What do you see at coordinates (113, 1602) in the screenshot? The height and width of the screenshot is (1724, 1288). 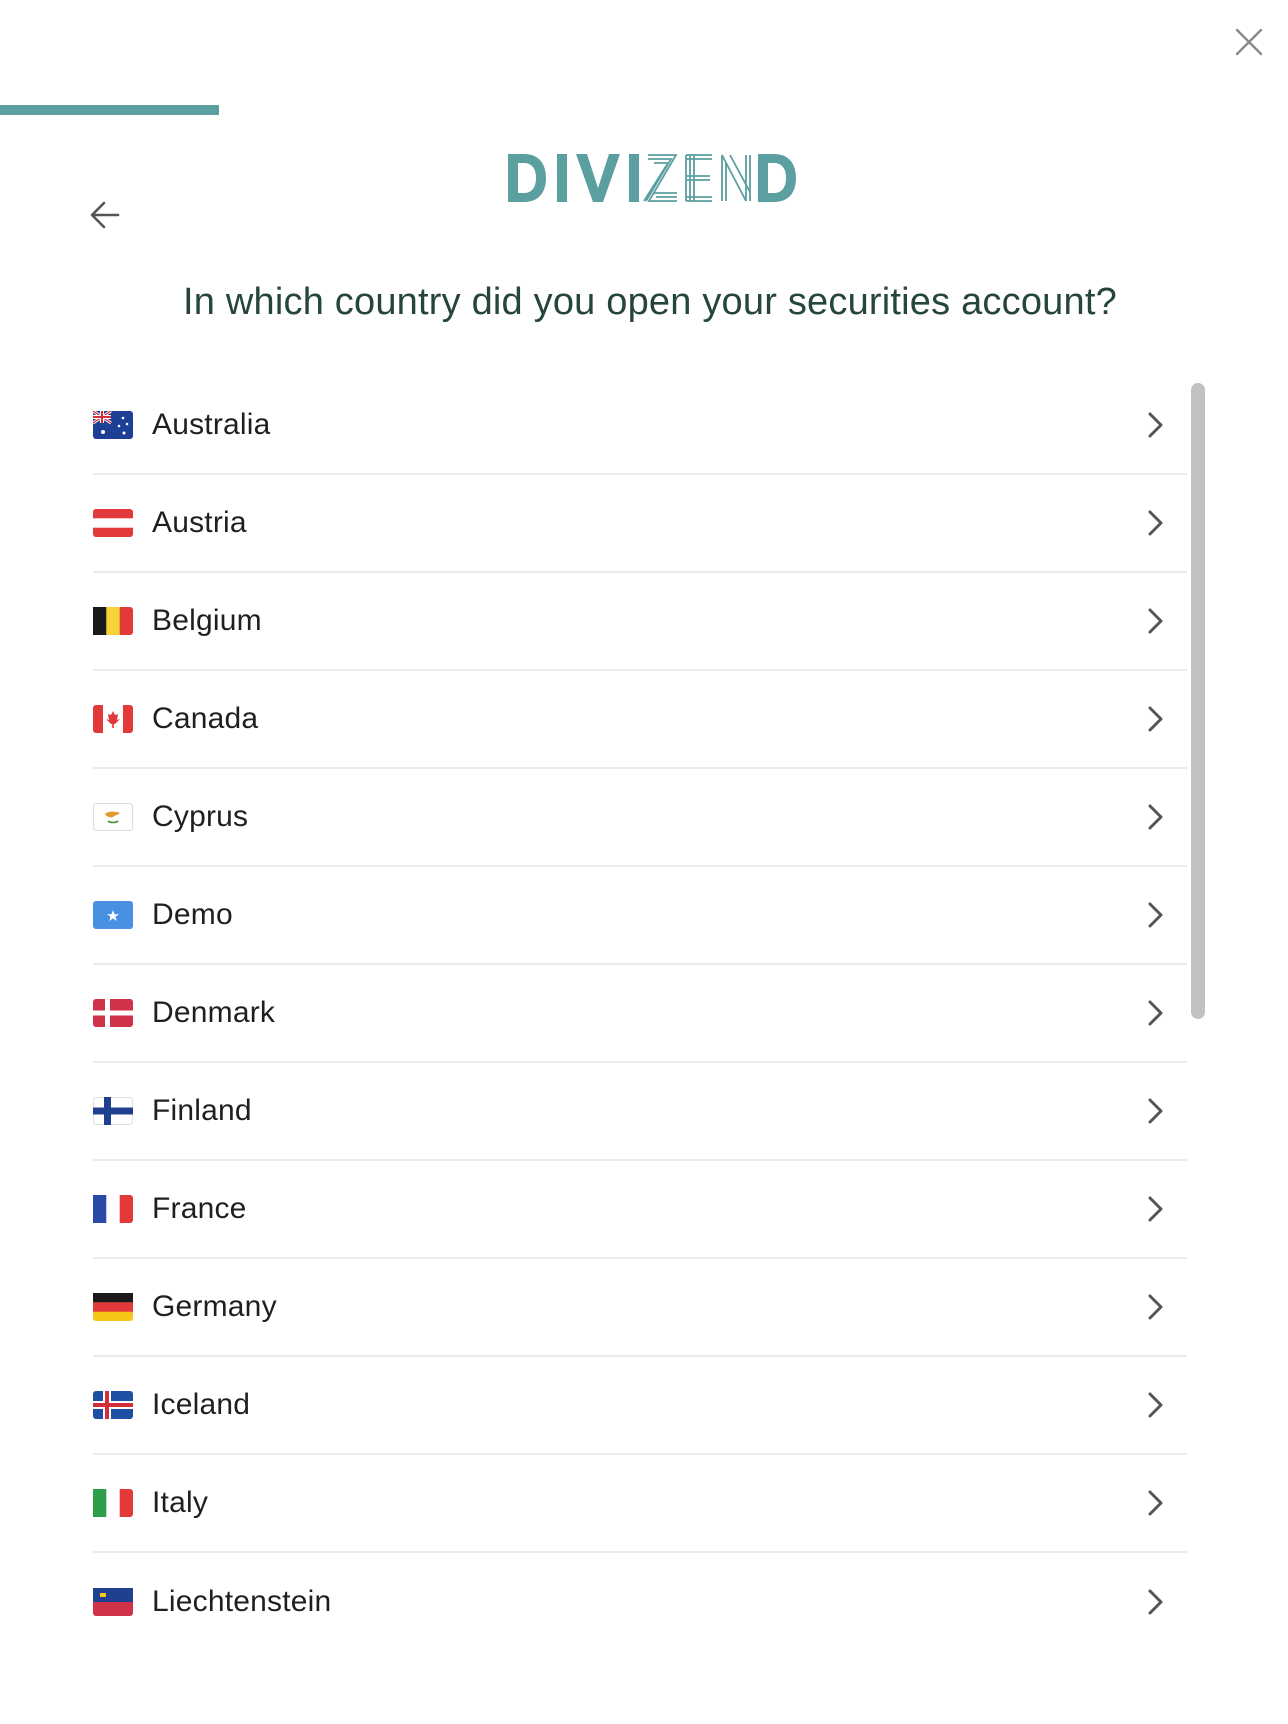 I see `li-flag-icon` at bounding box center [113, 1602].